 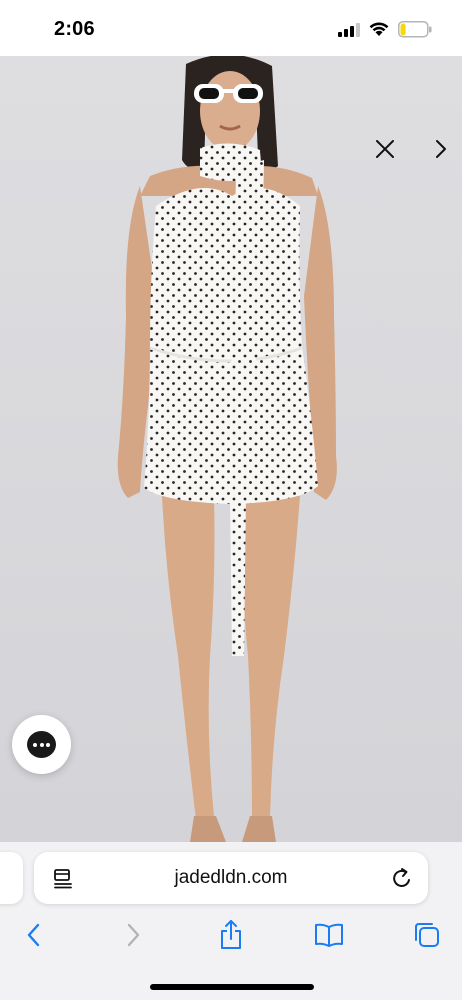 I want to click on home-indicator, so click(x=232, y=987).